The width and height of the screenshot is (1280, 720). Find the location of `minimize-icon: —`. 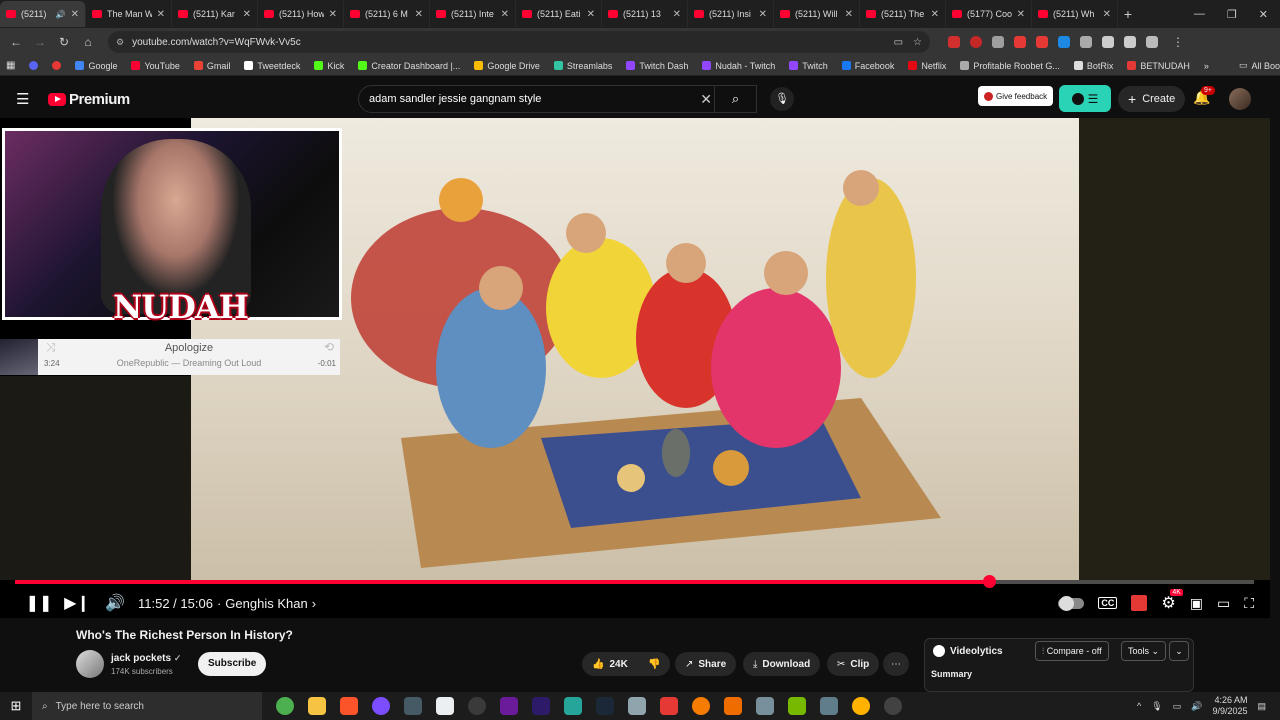

minimize-icon: — is located at coordinates (1199, 14).